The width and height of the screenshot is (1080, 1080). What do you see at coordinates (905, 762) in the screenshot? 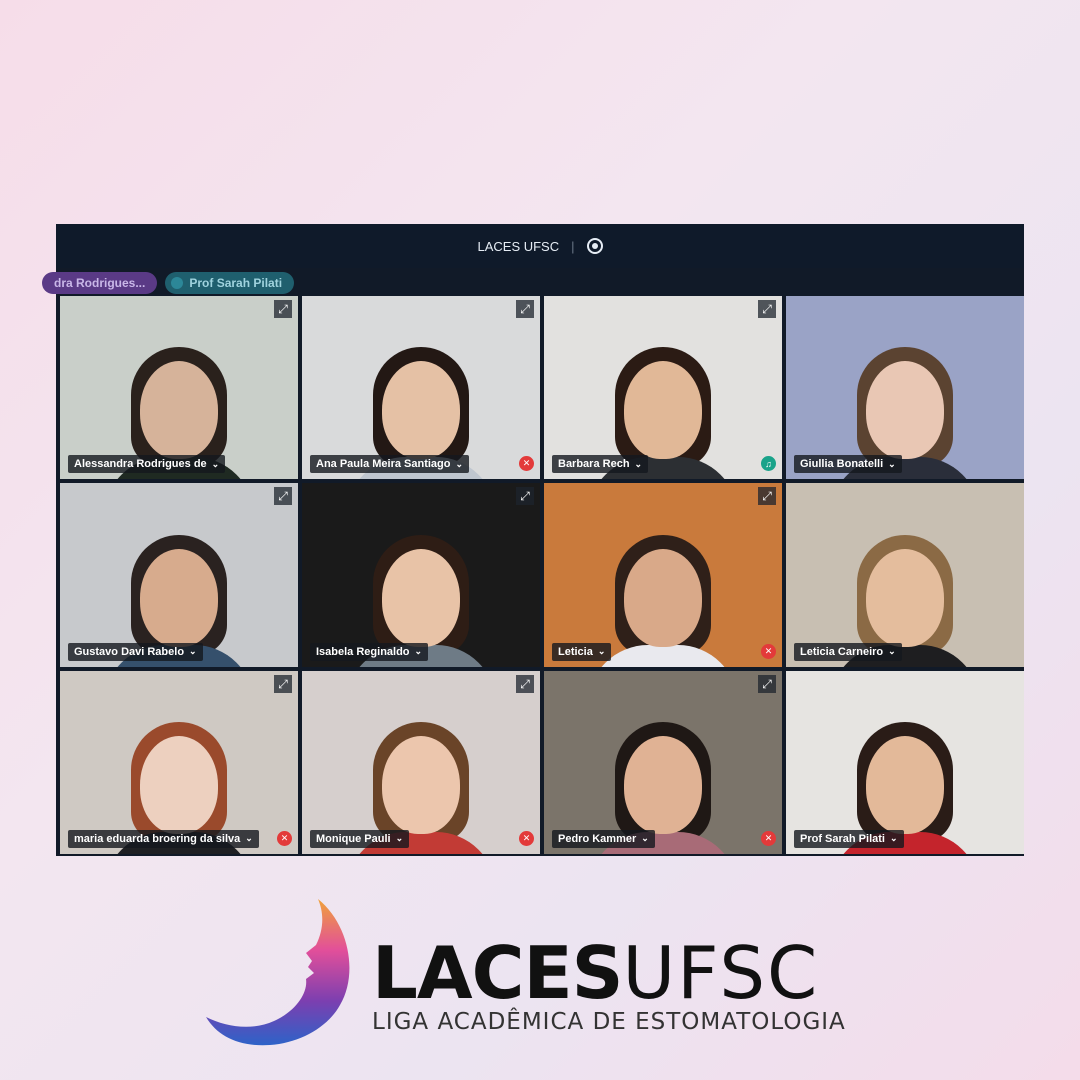
I see `participant-tile: Prof Sarah Pilati ⌄` at bounding box center [905, 762].